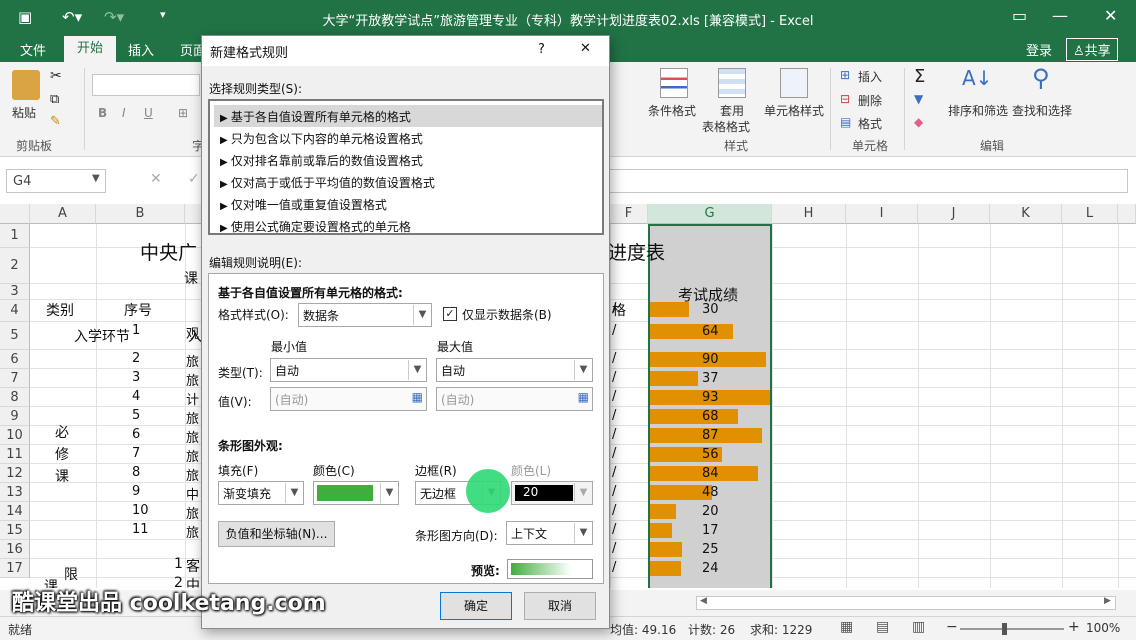  What do you see at coordinates (514, 370) in the screenshot?
I see `max-type-select: 自动 ▼` at bounding box center [514, 370].